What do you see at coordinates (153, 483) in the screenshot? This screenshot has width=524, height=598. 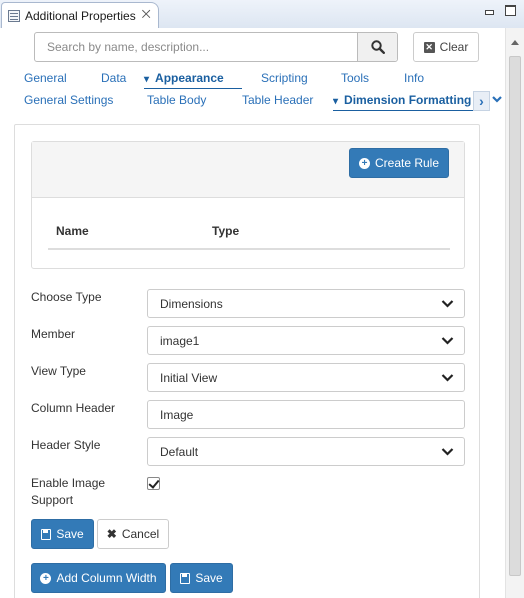 I see `enable-image-support-checkbox` at bounding box center [153, 483].